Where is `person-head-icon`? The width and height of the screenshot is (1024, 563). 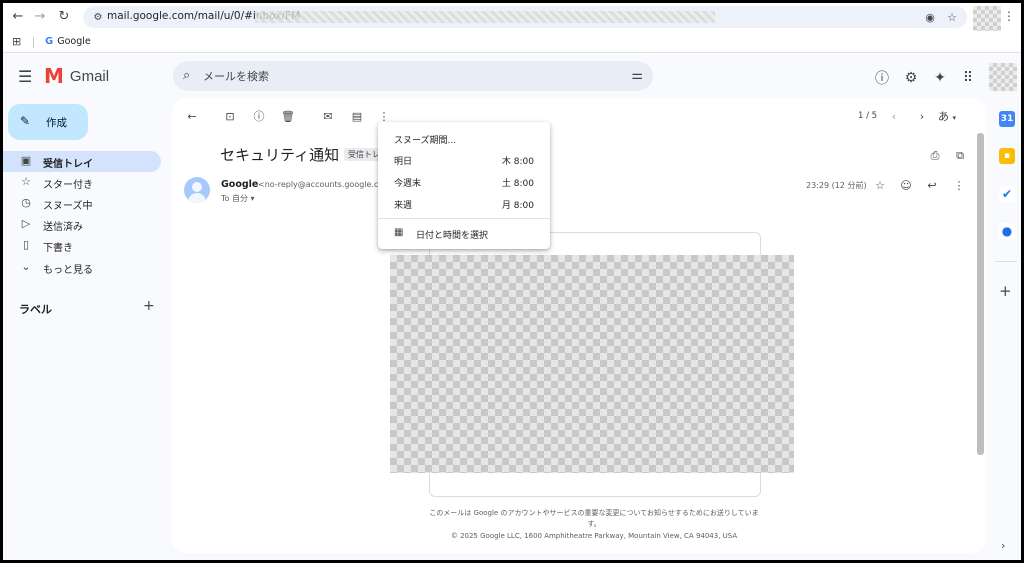
person-head-icon is located at coordinates (197, 187).